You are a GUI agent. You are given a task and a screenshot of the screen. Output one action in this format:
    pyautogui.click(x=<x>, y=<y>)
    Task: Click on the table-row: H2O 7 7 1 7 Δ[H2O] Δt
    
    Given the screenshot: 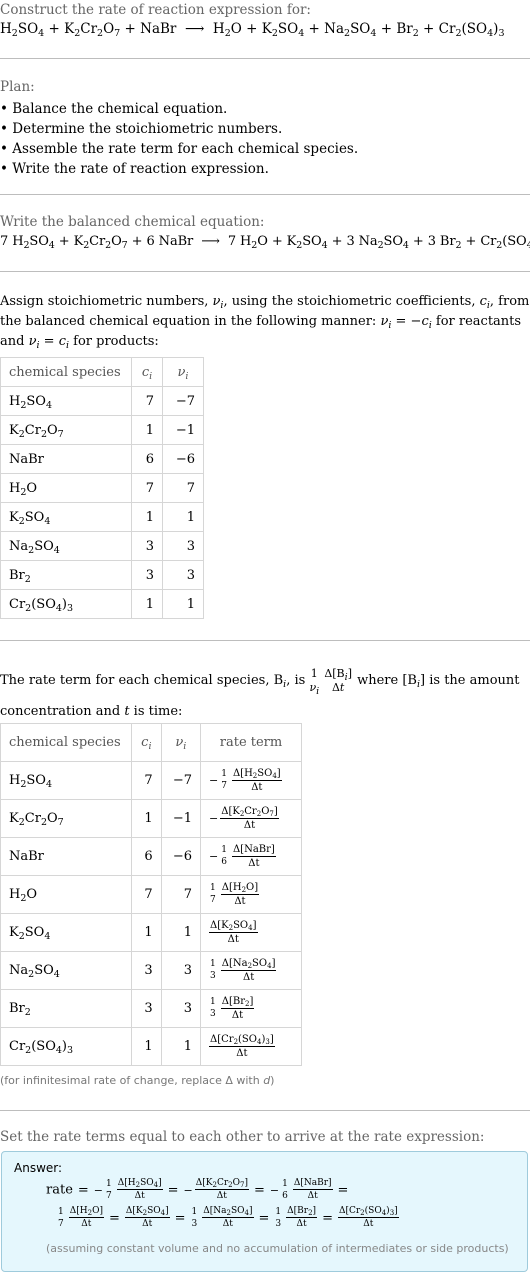 What is the action you would take?
    pyautogui.click(x=151, y=894)
    